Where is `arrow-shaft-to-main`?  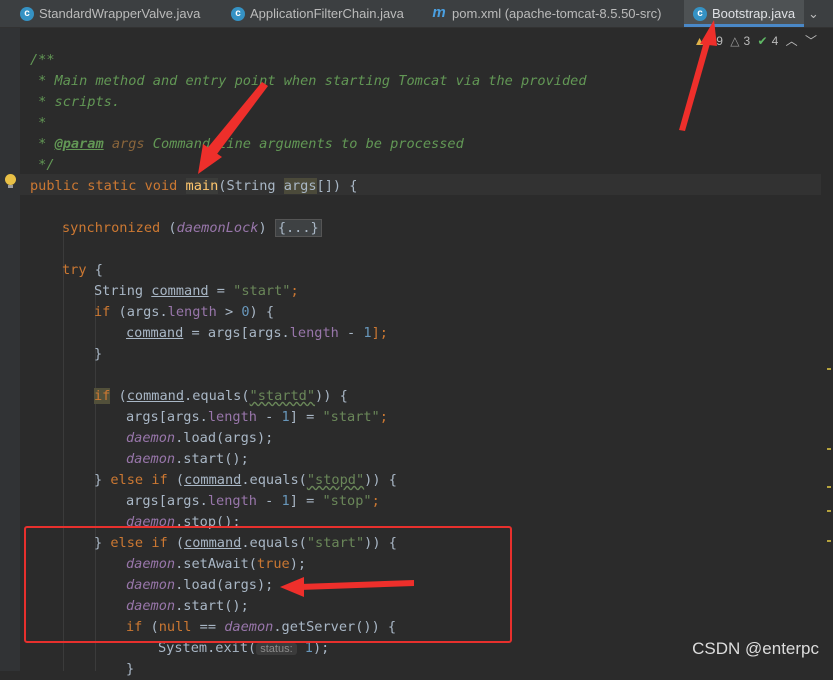
arrow-shaft-to-main is located at coordinates (236, 120).